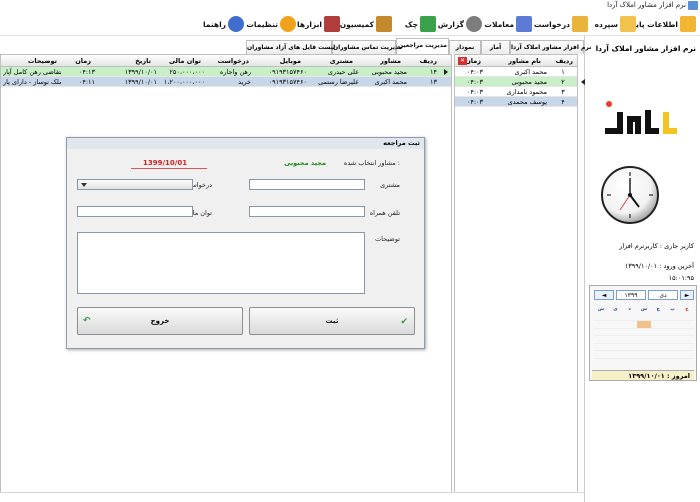 The height and width of the screenshot is (502, 700). What do you see at coordinates (135, 184) in the screenshot?
I see `request-select` at bounding box center [135, 184].